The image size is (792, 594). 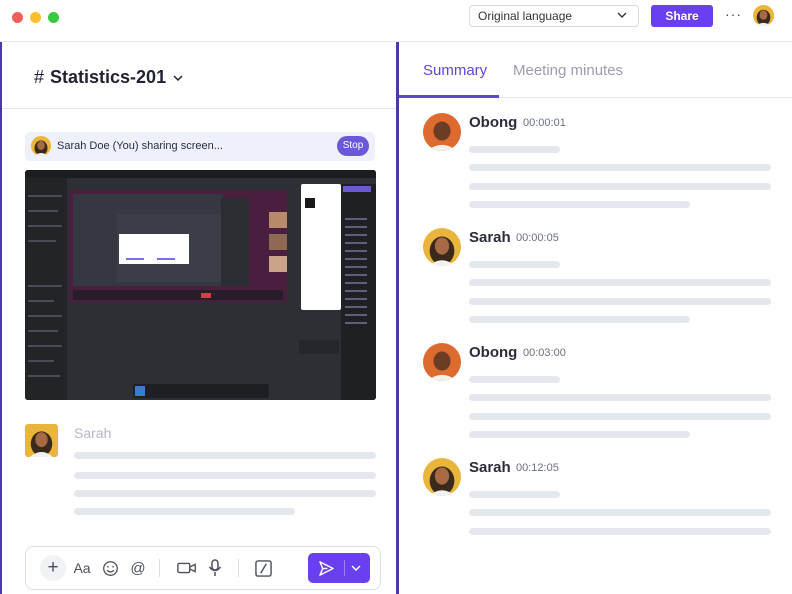 I want to click on channel-title: # Statistics-201, so click(x=109, y=77).